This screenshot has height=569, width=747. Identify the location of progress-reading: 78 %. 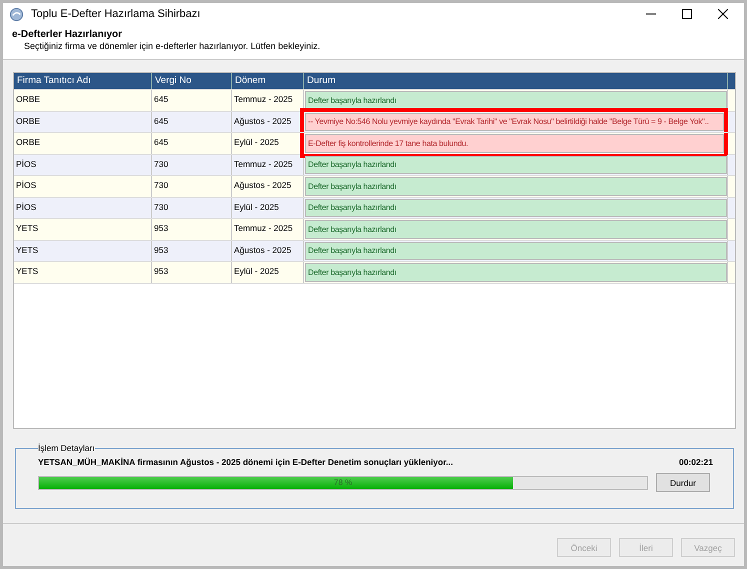
(343, 482).